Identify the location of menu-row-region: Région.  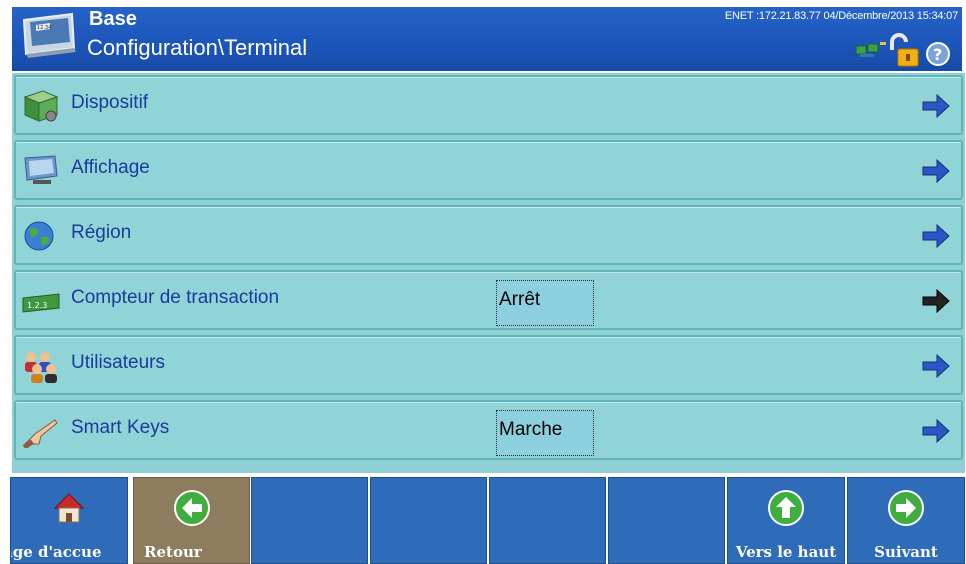
(488, 235).